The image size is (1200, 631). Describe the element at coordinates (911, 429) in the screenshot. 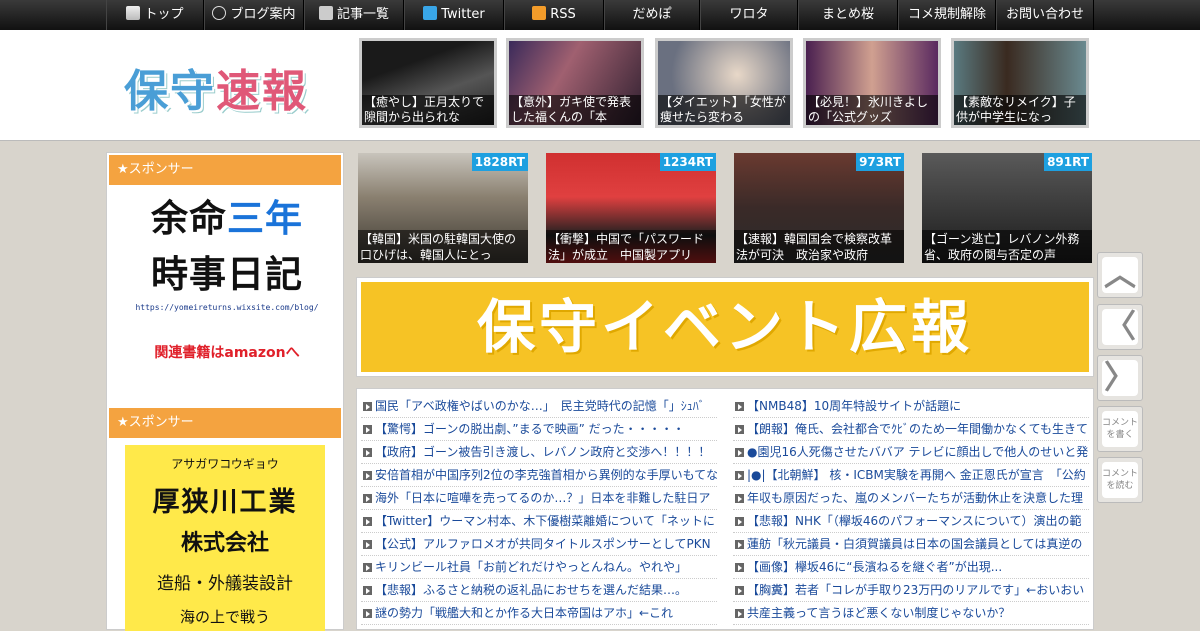

I see `article-link: 【朗報】俺氏、会社都合でｸﾋﾞのため一年間働かなくても生きて` at that location.